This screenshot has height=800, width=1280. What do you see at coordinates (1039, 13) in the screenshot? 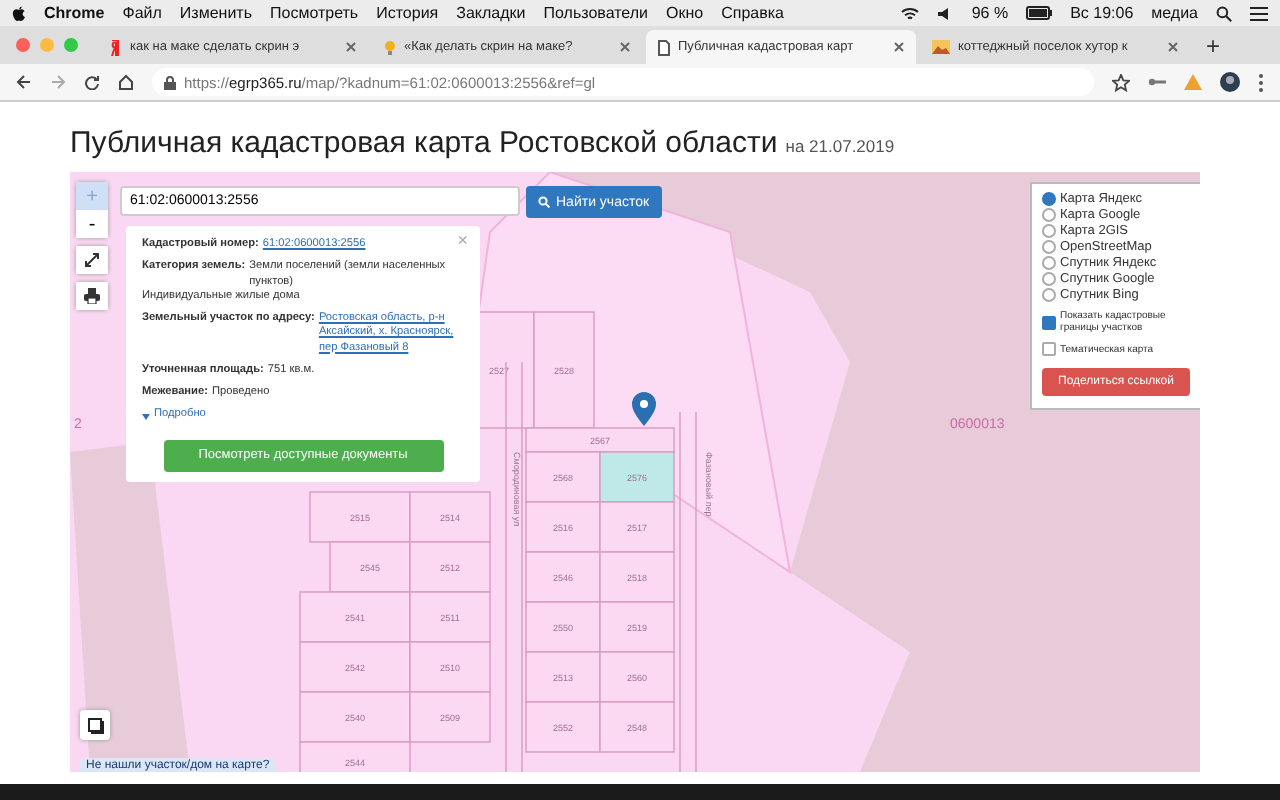
I see `battery-icon` at bounding box center [1039, 13].